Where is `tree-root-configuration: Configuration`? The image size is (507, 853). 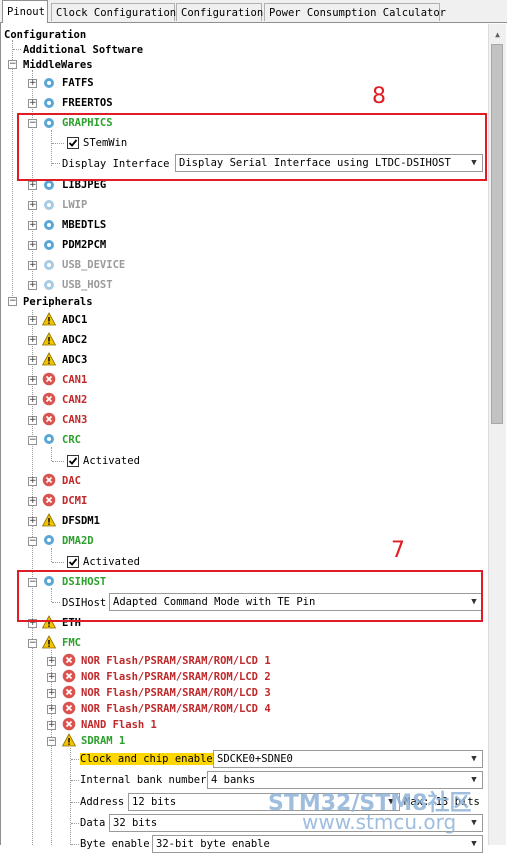 tree-root-configuration: Configuration is located at coordinates (45, 35).